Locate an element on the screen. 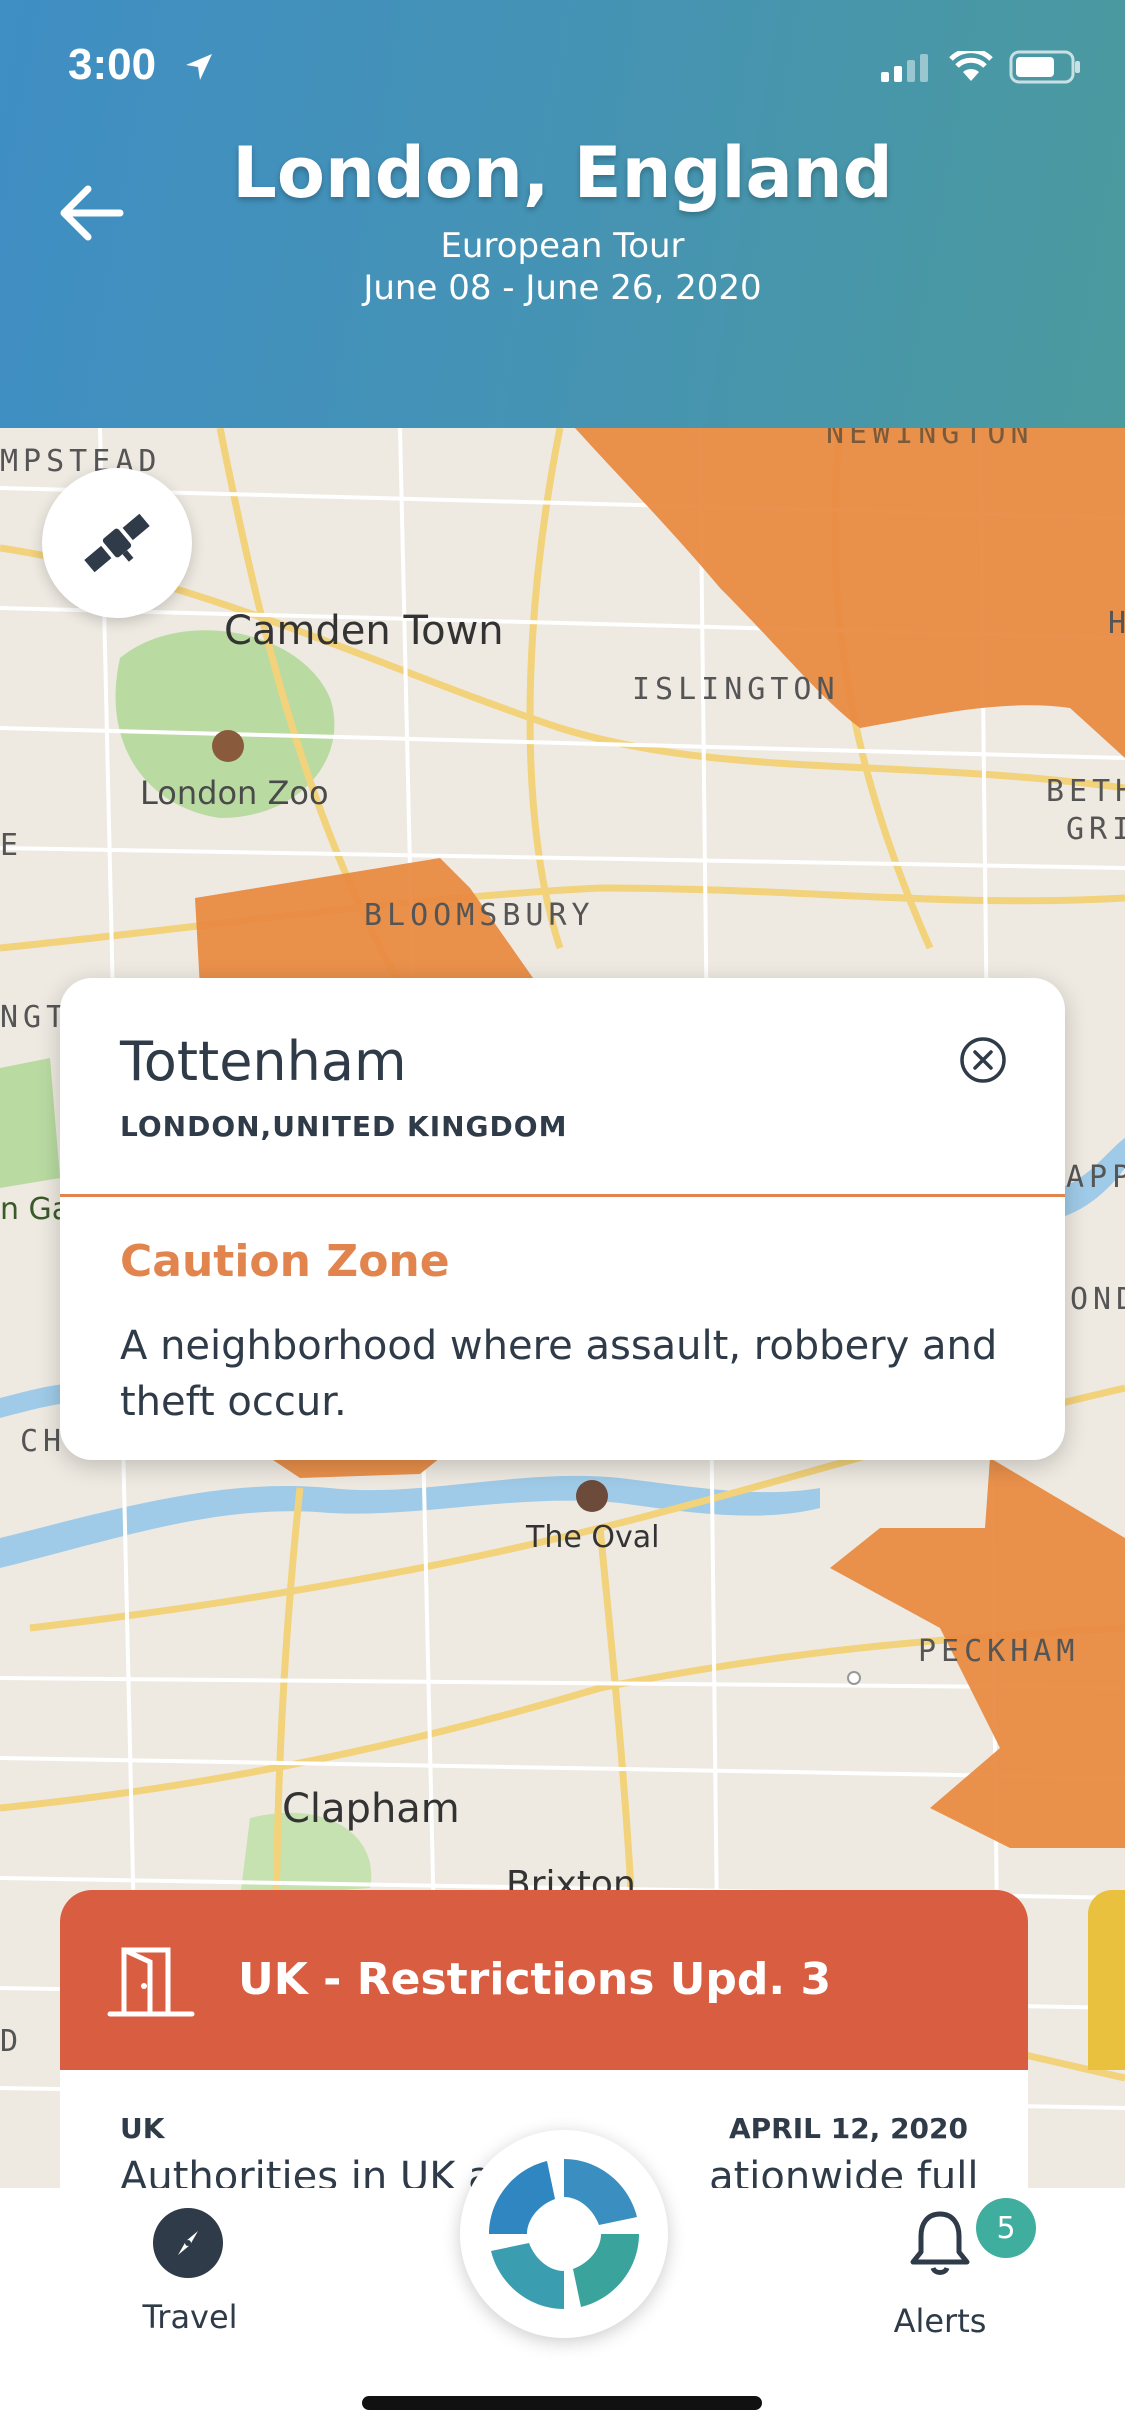  alert-body-text-1: Authorities in UK ar is located at coordinates (315, 2172).